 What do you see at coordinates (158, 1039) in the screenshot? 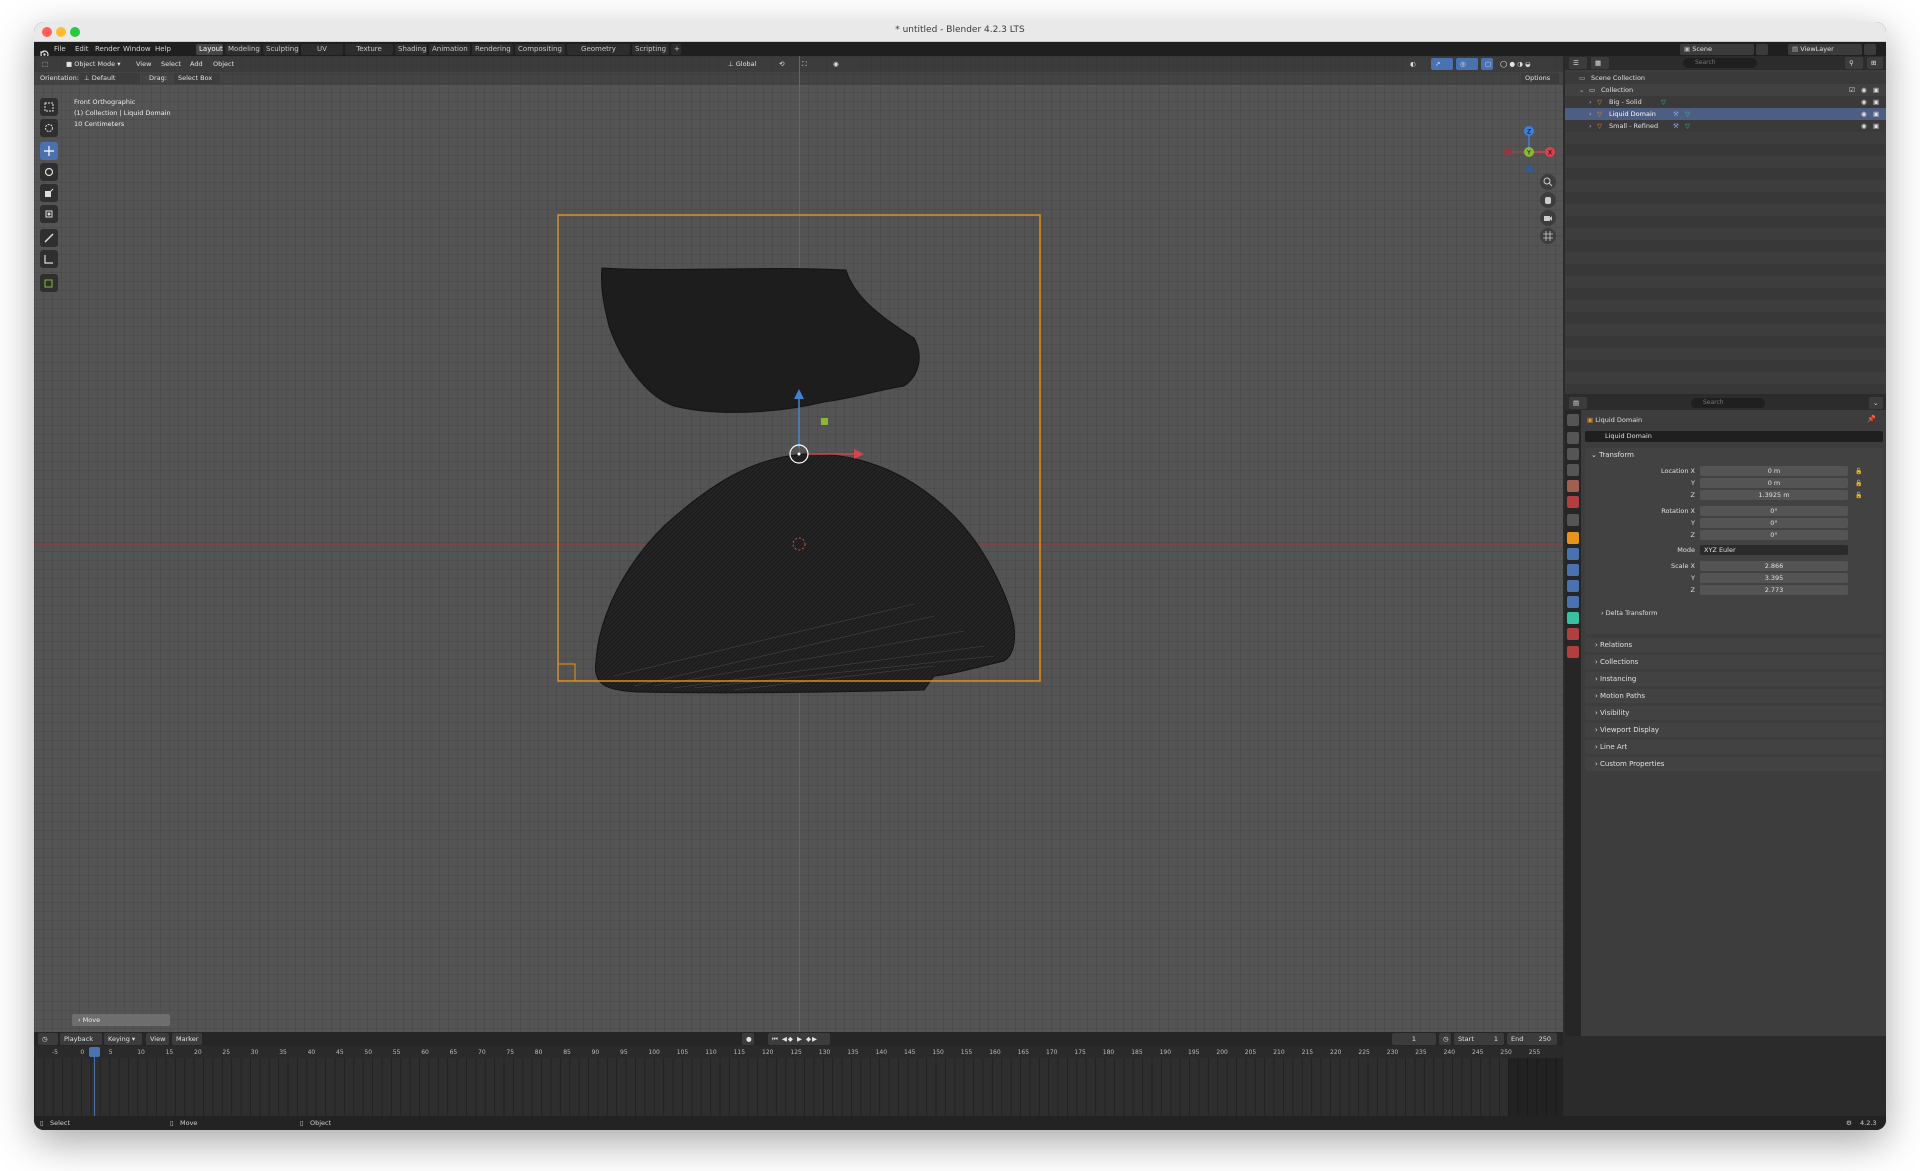
I see `menu-timeline-view: View` at bounding box center [158, 1039].